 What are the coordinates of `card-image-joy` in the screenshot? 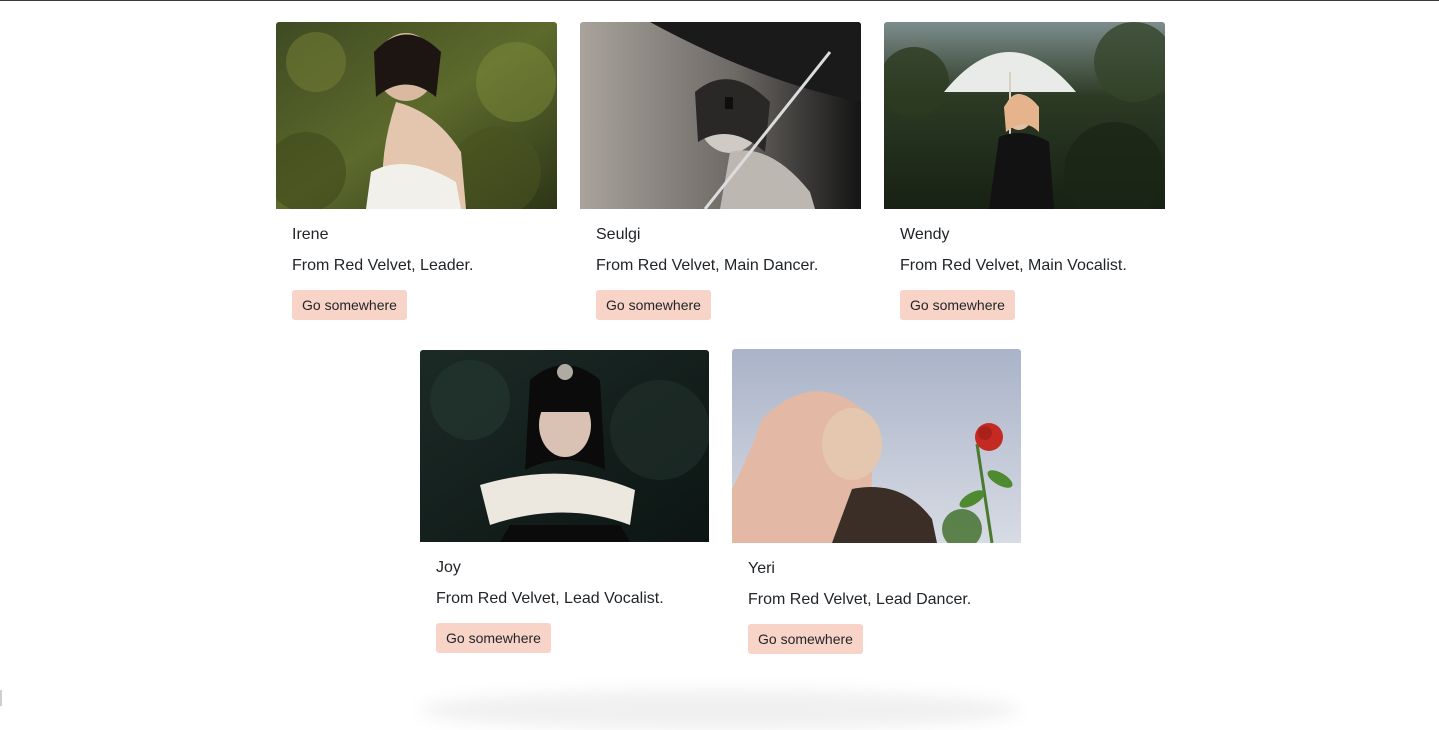 It's located at (564, 446).